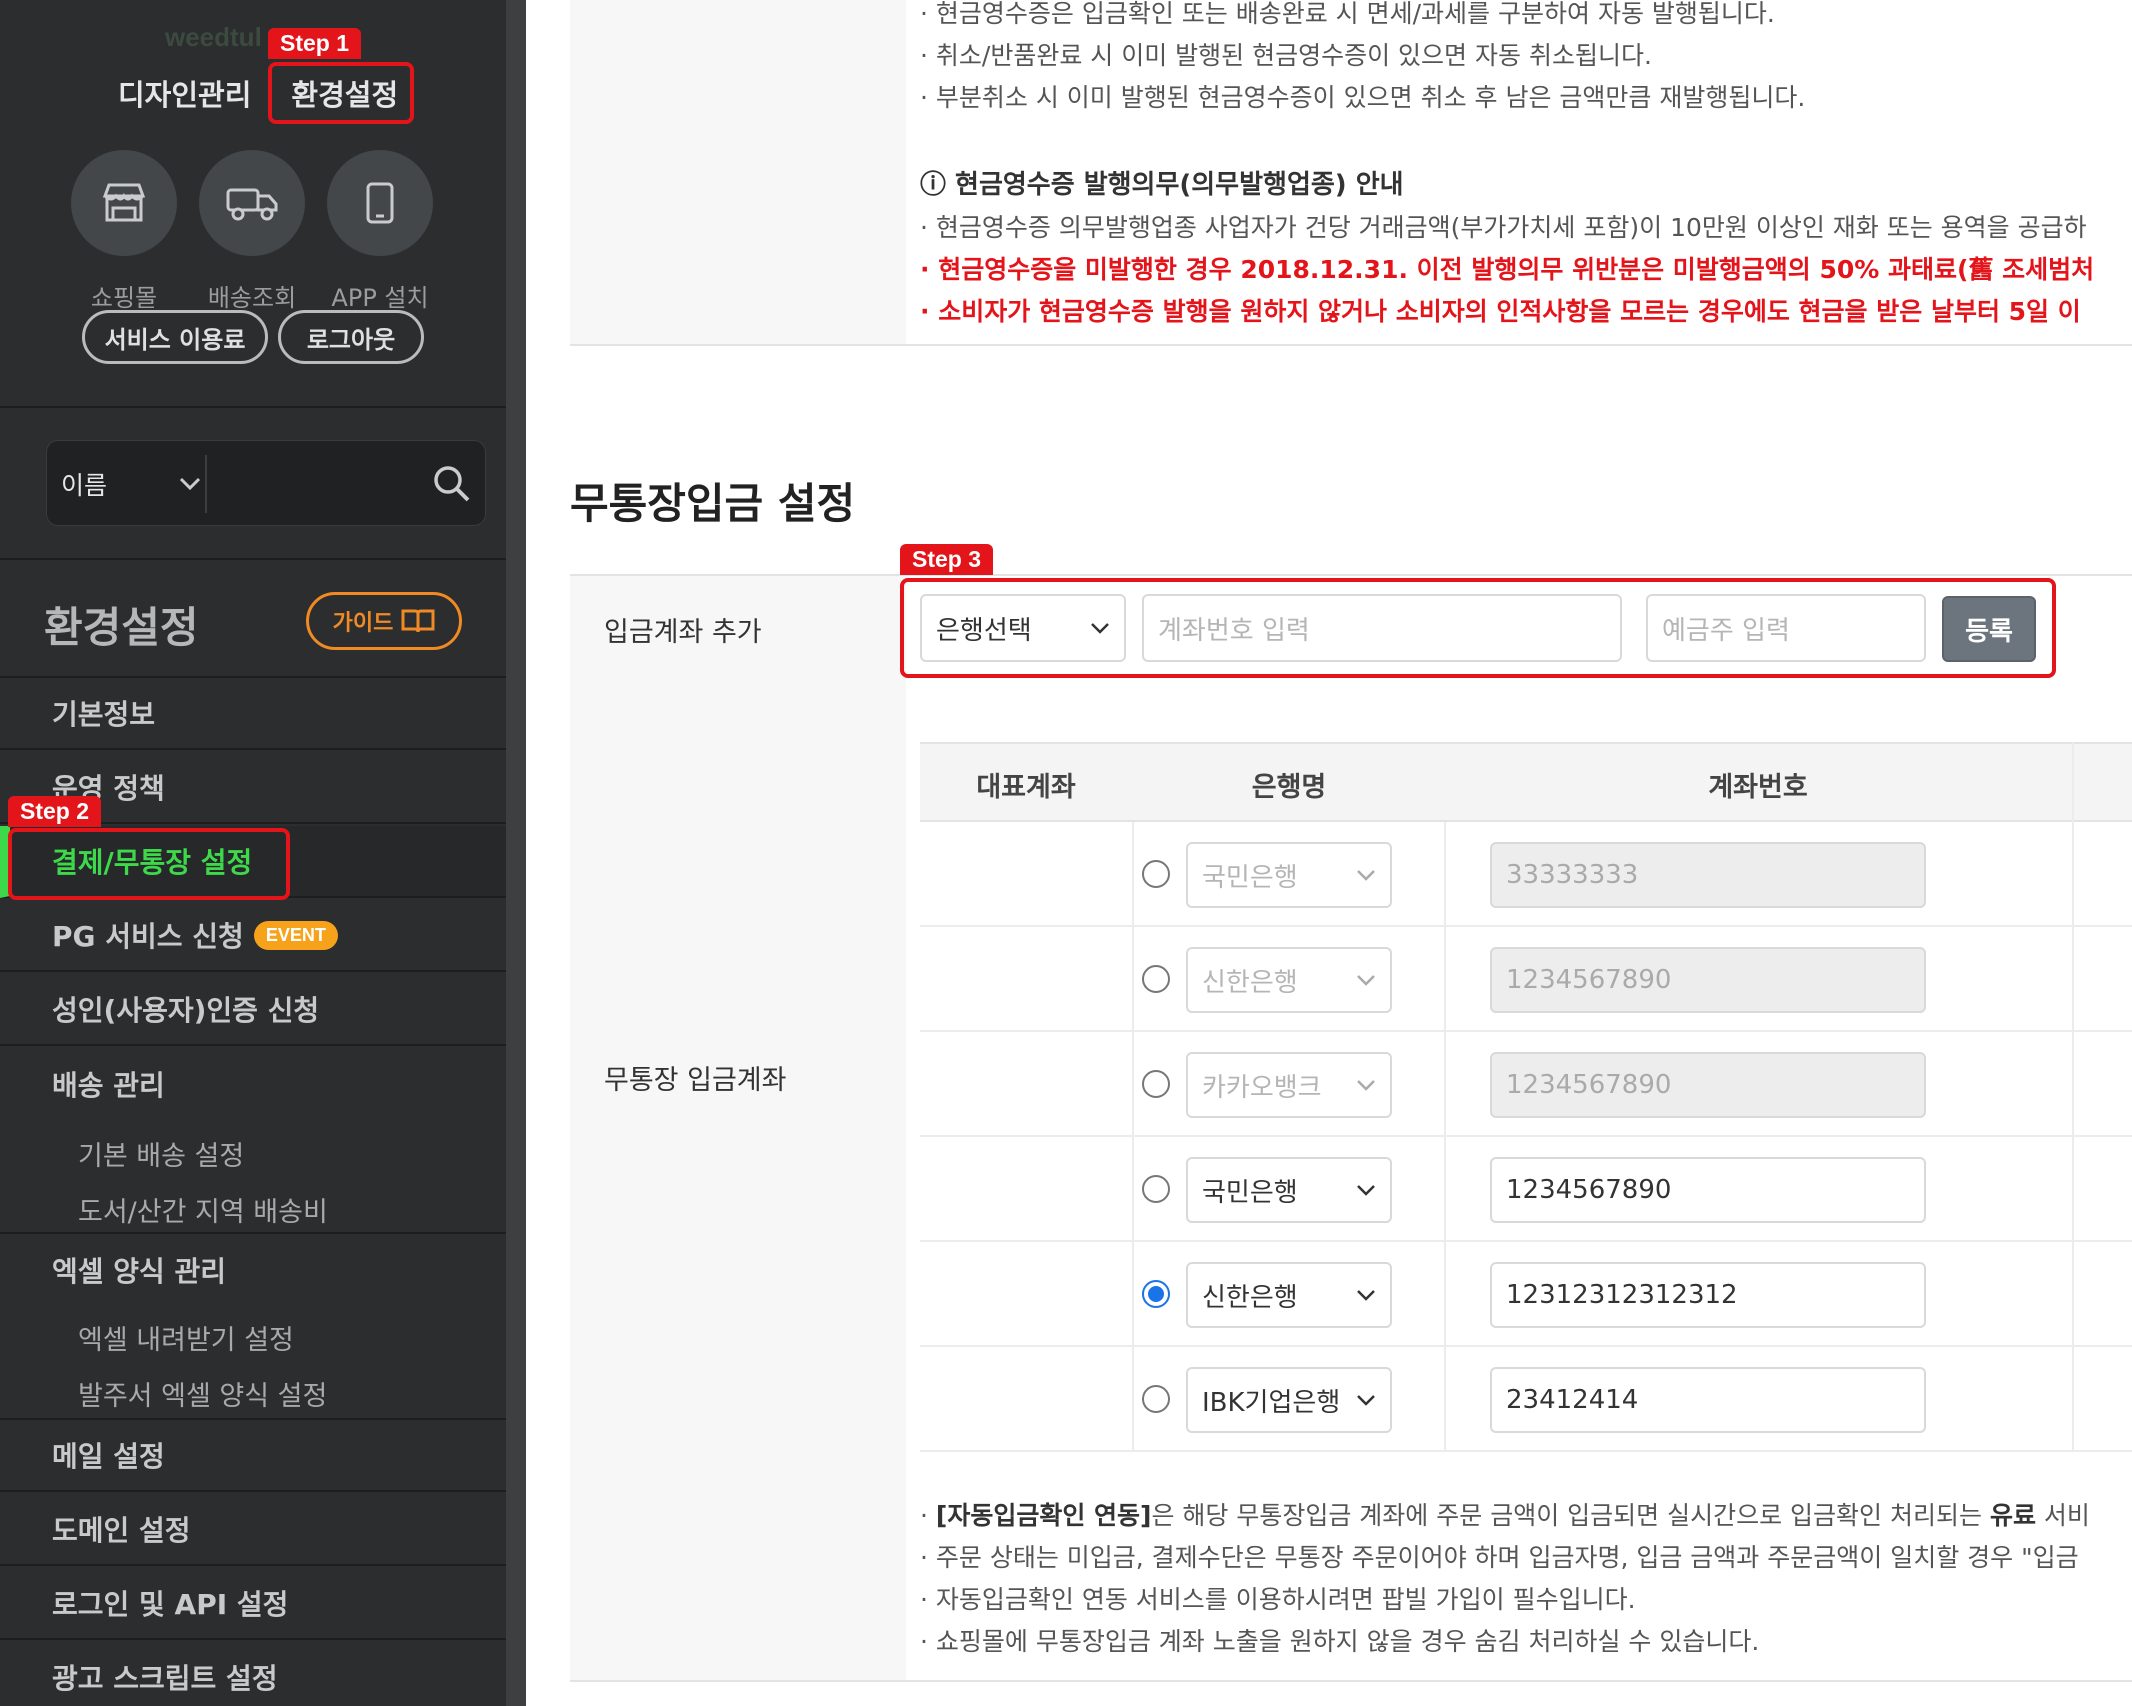 This screenshot has height=1706, width=2132. What do you see at coordinates (695, 1080) in the screenshot?
I see `bank-accounts-label: 무통장 입금계좌` at bounding box center [695, 1080].